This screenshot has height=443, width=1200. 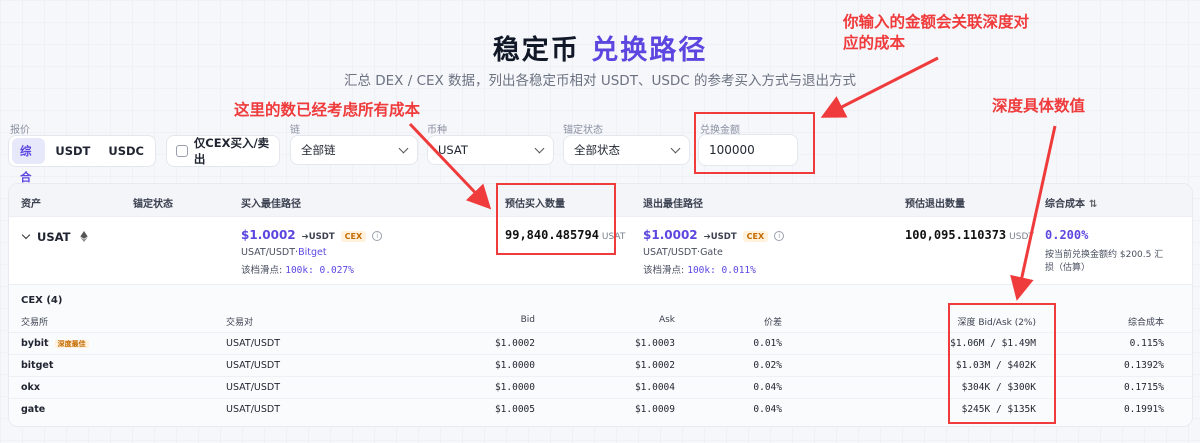 I want to click on cex-exchange: gate, so click(x=33, y=409).